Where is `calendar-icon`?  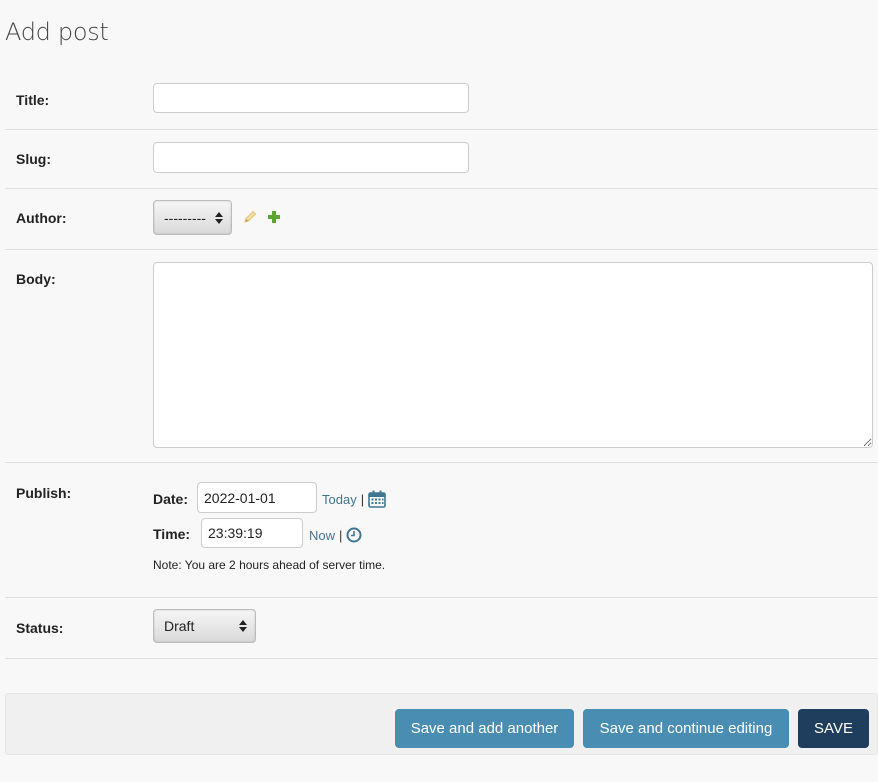 calendar-icon is located at coordinates (377, 499).